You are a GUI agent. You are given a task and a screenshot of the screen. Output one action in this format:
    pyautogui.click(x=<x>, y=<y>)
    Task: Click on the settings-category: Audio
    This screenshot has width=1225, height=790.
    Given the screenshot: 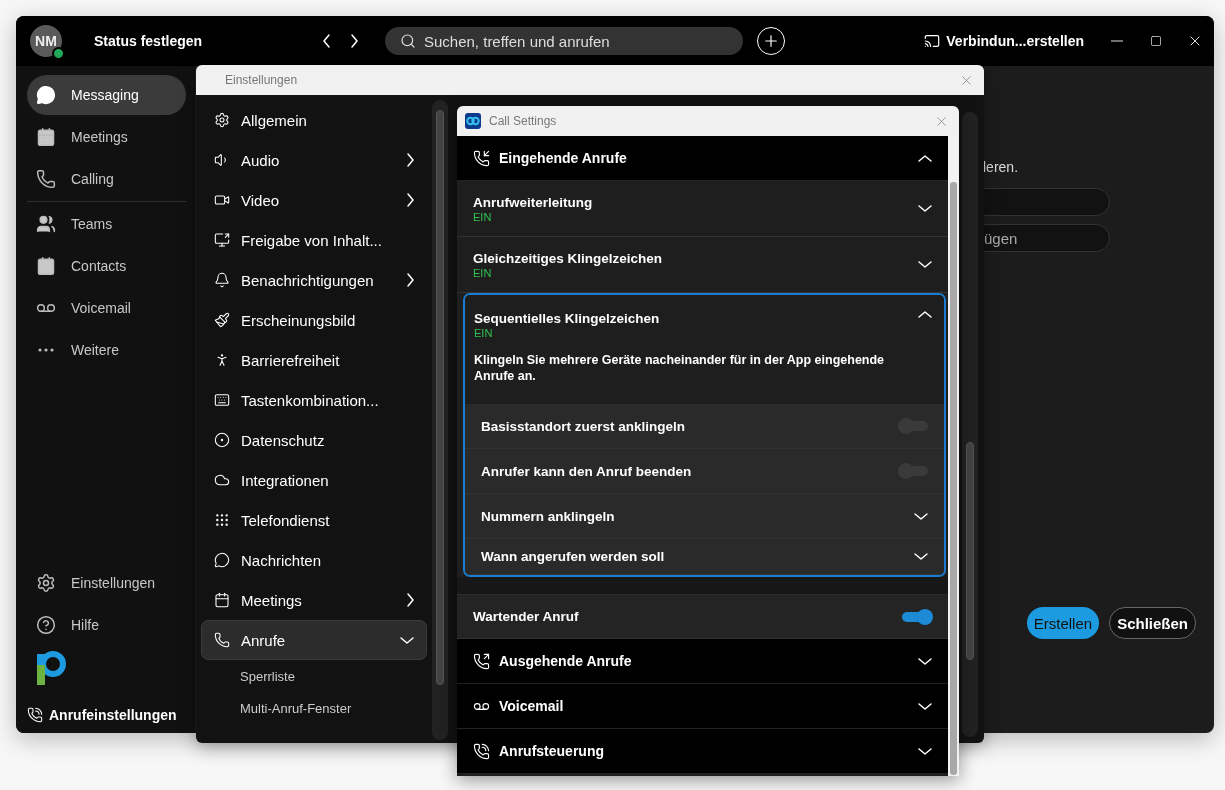 What is the action you would take?
    pyautogui.click(x=314, y=160)
    